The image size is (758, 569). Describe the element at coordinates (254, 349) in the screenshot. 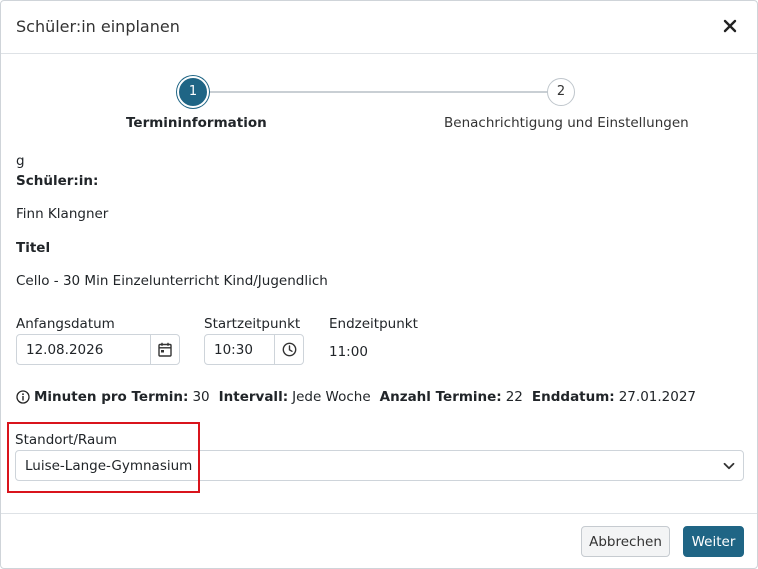

I see `start-time-input: 10:30` at that location.